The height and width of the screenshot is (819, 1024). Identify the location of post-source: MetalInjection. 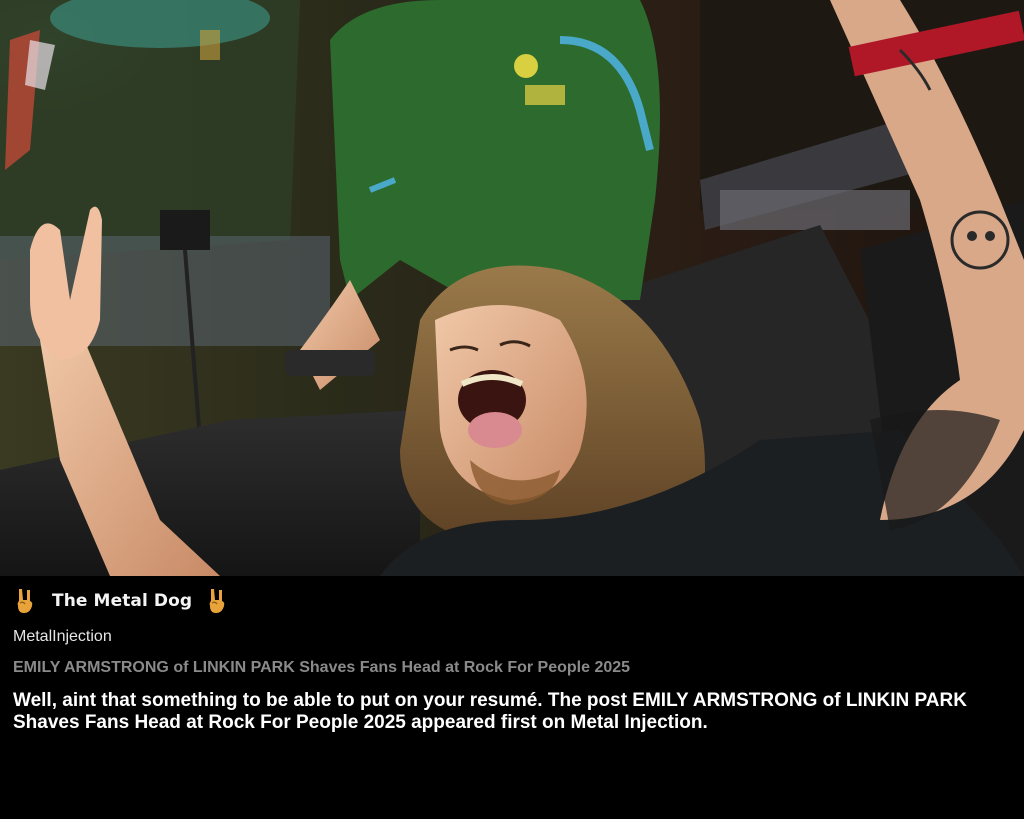
(62, 637).